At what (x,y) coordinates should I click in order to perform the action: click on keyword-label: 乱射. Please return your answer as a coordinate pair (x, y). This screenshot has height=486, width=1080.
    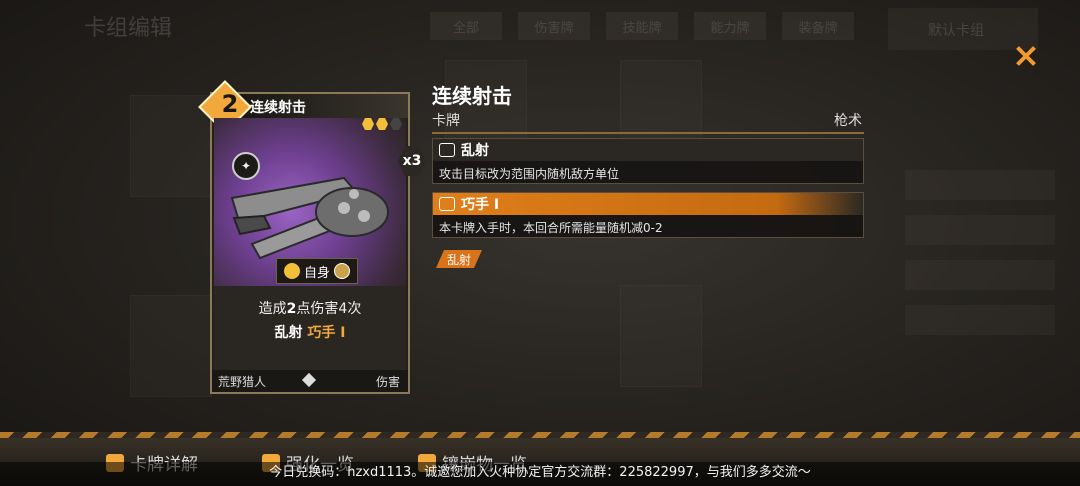
    Looking at the image, I should click on (475, 151).